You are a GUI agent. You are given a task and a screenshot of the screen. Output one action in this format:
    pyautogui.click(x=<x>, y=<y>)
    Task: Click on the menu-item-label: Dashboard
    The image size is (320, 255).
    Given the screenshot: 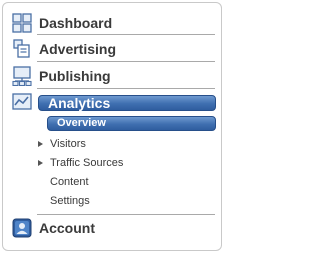 What is the action you would take?
    pyautogui.click(x=76, y=23)
    